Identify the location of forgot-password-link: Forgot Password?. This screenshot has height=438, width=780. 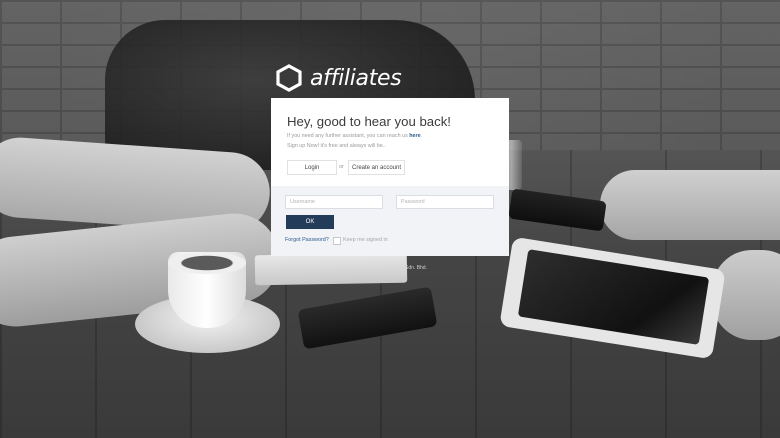
(307, 240).